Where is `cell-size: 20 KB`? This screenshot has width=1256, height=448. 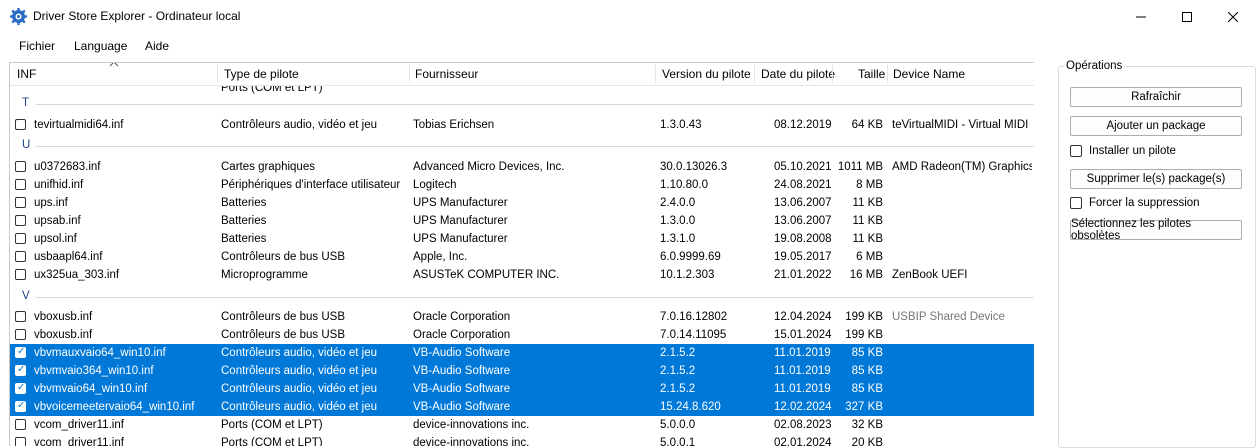 cell-size: 20 KB is located at coordinates (867, 441).